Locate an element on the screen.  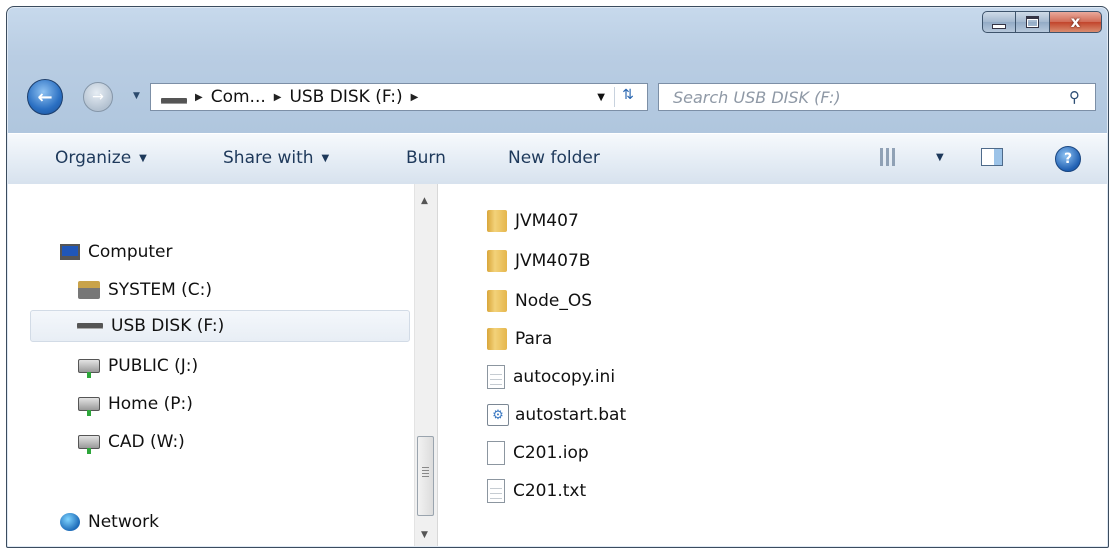
file-item-text: C201.txt is located at coordinates (536, 491).